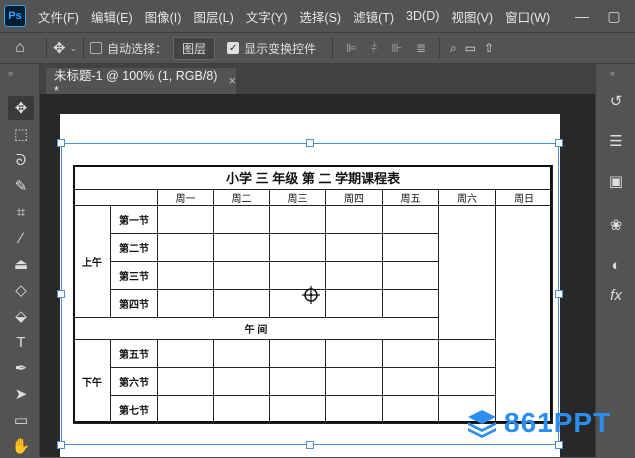 This screenshot has width=635, height=458. What do you see at coordinates (233, 48) in the screenshot?
I see `show-transform-checkbox: ✓` at bounding box center [233, 48].